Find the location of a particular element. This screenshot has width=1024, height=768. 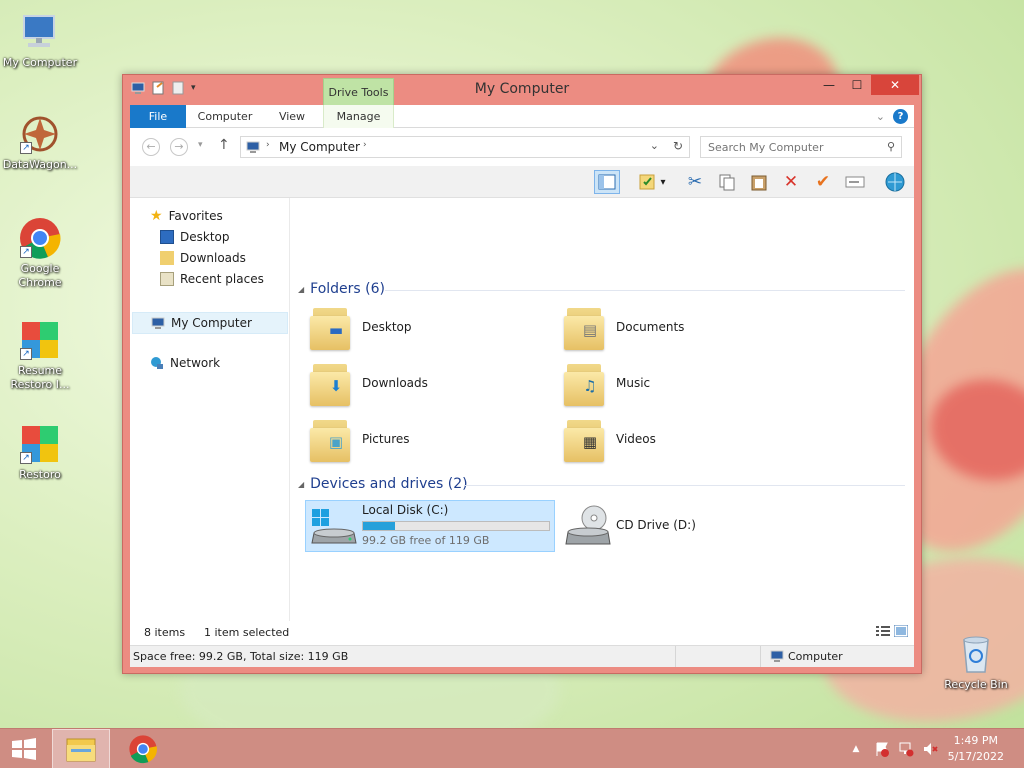

status-line: 8 items 1 item selected is located at coordinates (522, 633).